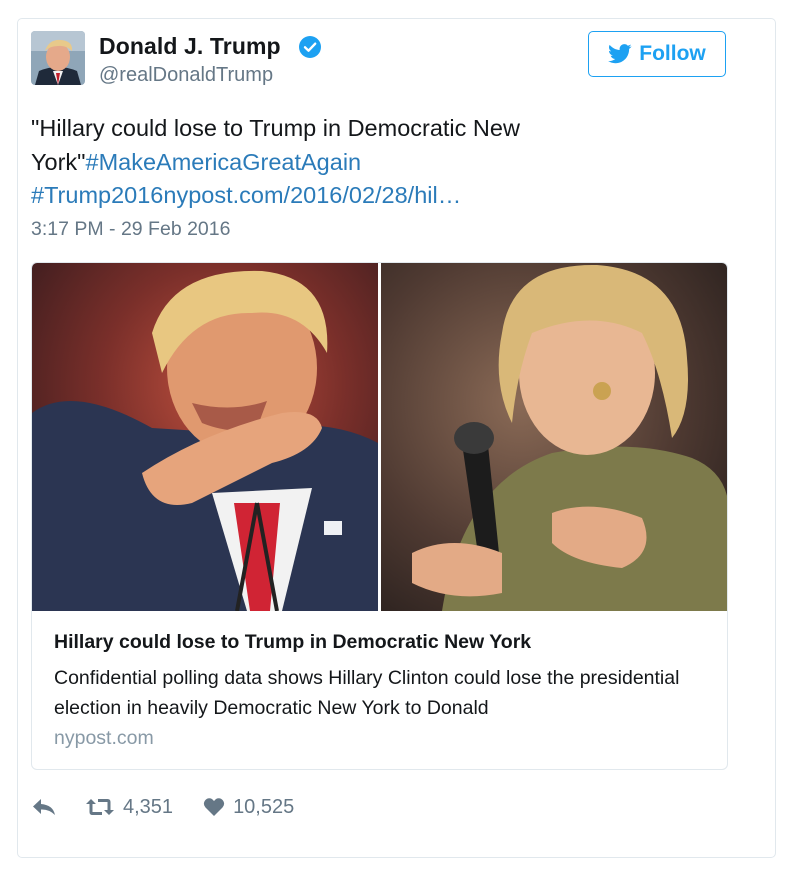 The width and height of the screenshot is (799, 884). Describe the element at coordinates (190, 46) in the screenshot. I see `display-name: Donald J. Trump` at that location.